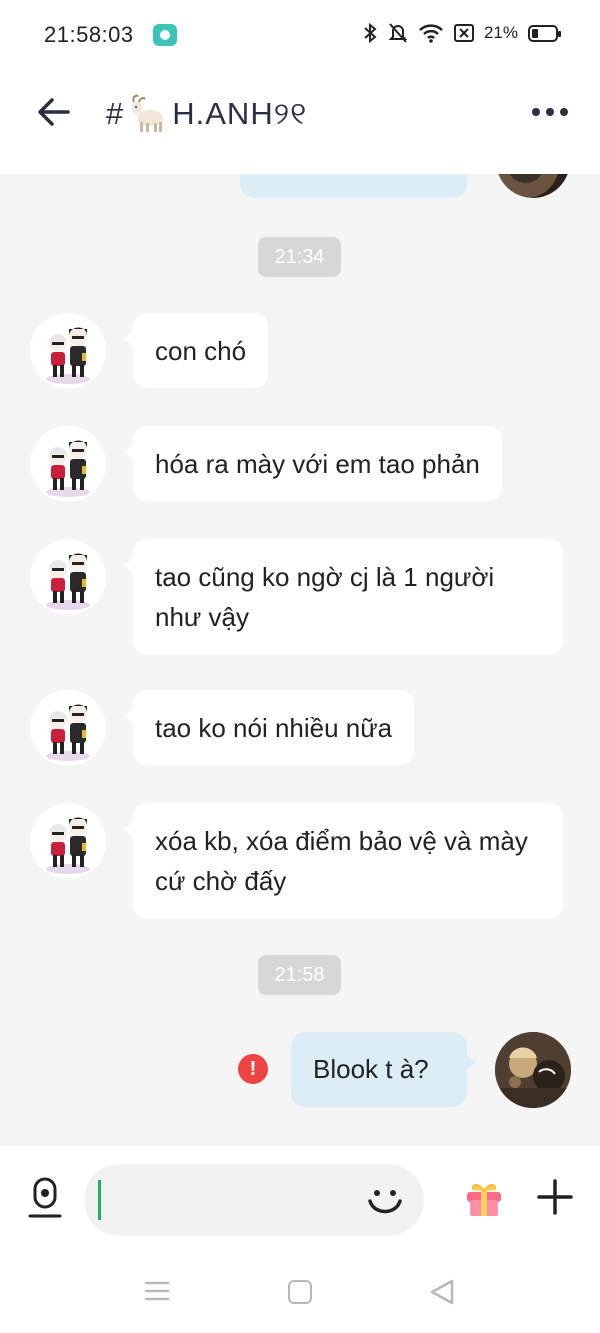 Image resolution: width=600 pixels, height=1333 pixels. Describe the element at coordinates (370, 33) in the screenshot. I see `bluetooth-icon` at that location.